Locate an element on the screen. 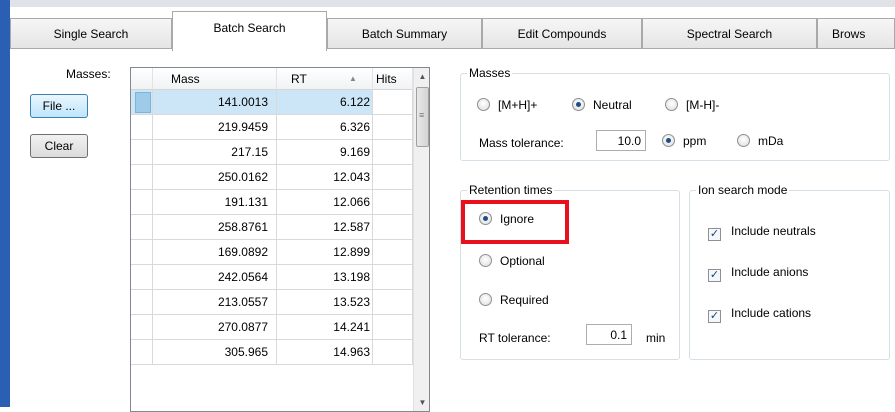 Image resolution: width=895 pixels, height=412 pixels. rt-cell: 12.043 is located at coordinates (325, 177).